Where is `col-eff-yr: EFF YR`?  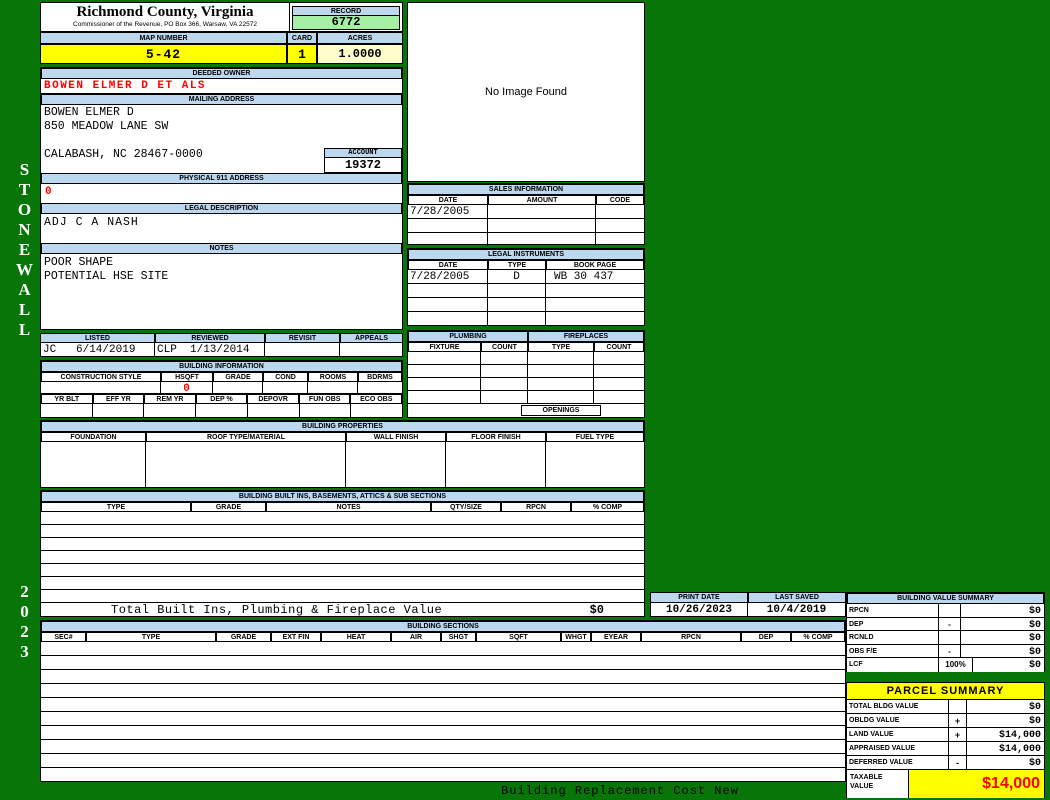 col-eff-yr: EFF YR is located at coordinates (118, 399).